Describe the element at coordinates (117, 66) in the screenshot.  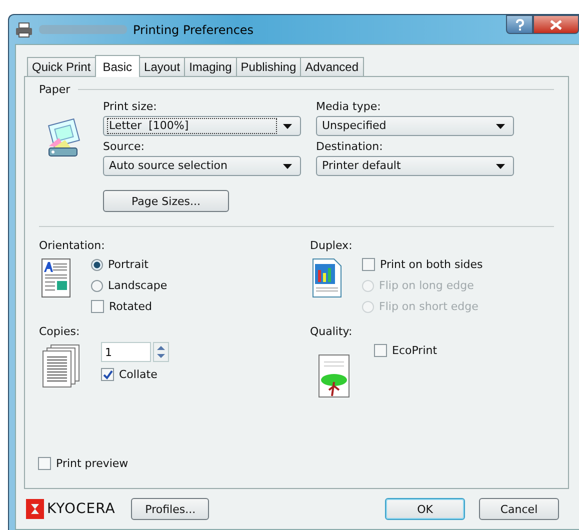
I see `tab: Basic` at that location.